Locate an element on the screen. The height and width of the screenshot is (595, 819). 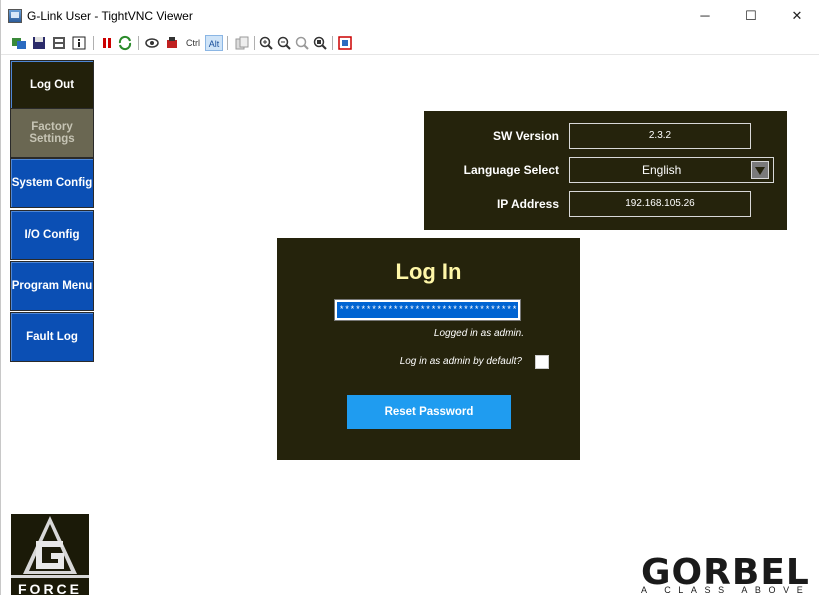
gforce-wordmark: FORCE is located at coordinates (50, 588).